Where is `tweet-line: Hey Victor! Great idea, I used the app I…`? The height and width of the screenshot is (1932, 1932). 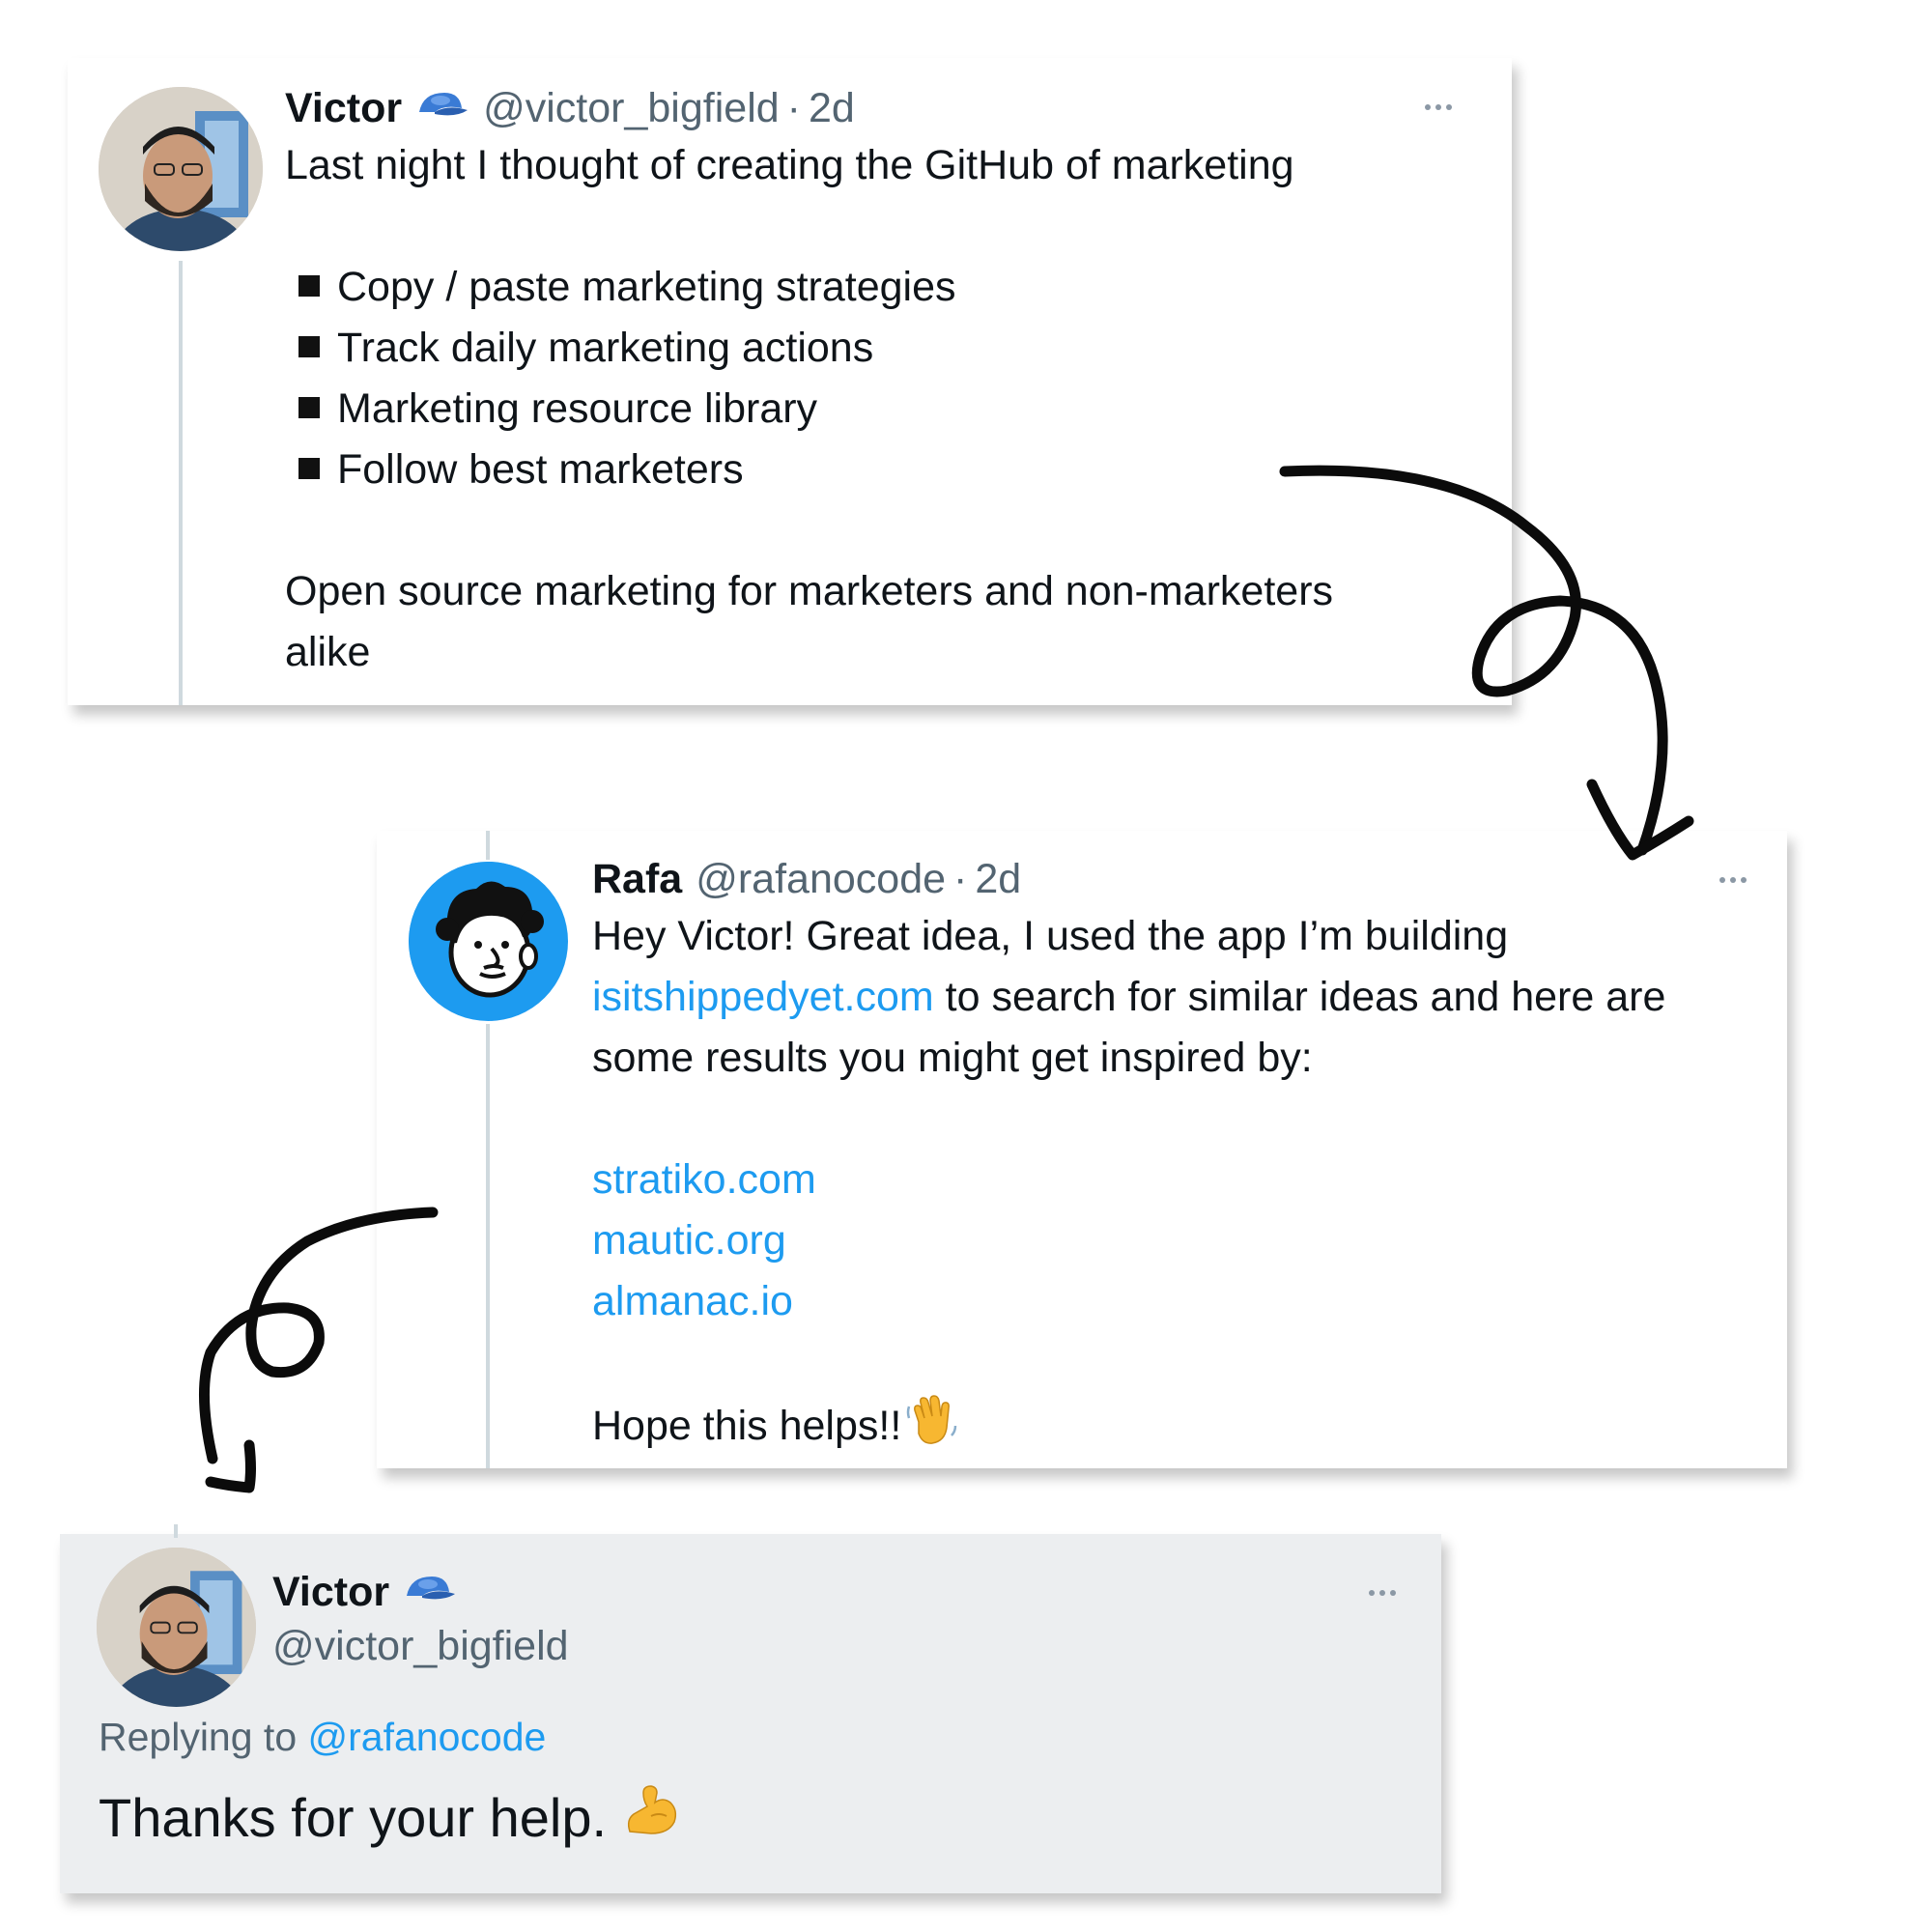
tweet-line: Hey Victor! Great idea, I used the app I… is located at coordinates (1050, 936).